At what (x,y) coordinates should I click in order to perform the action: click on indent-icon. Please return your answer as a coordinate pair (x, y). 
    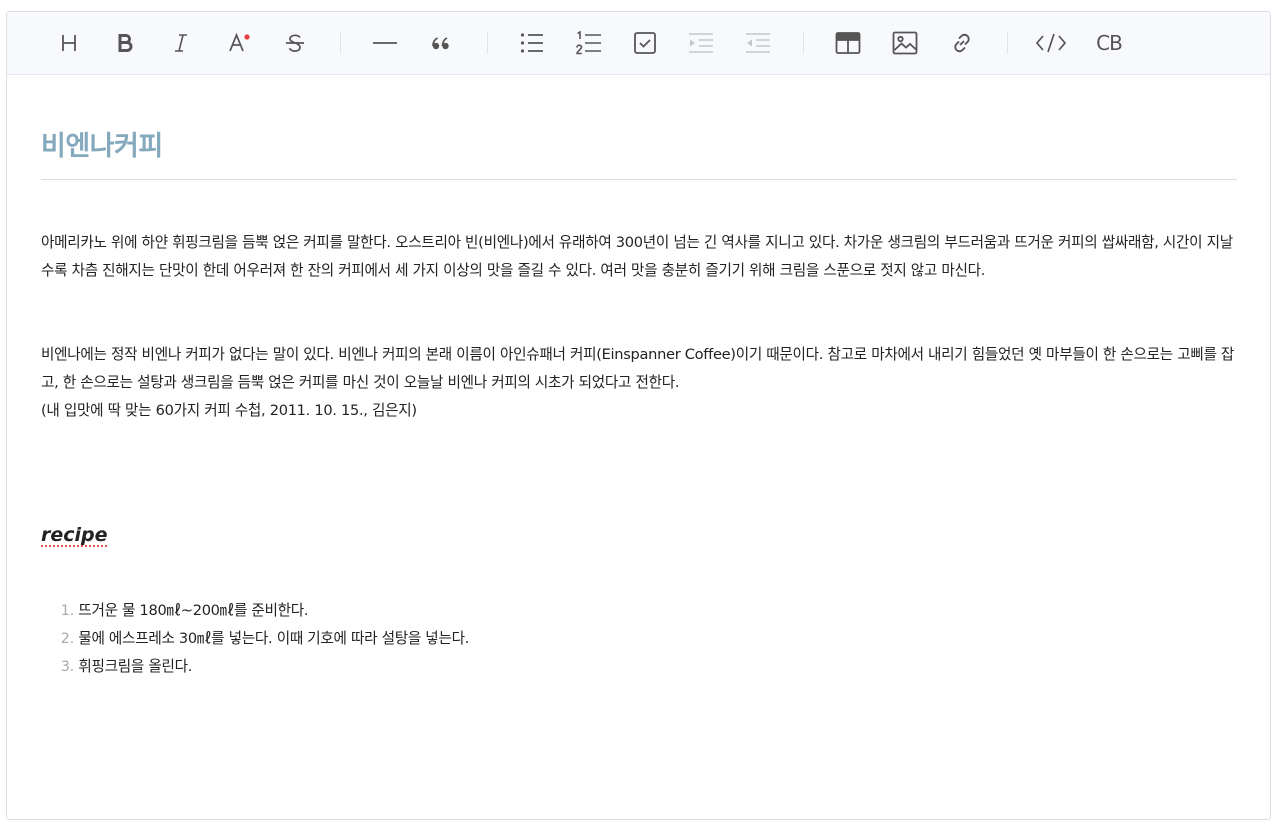
    Looking at the image, I should click on (701, 43).